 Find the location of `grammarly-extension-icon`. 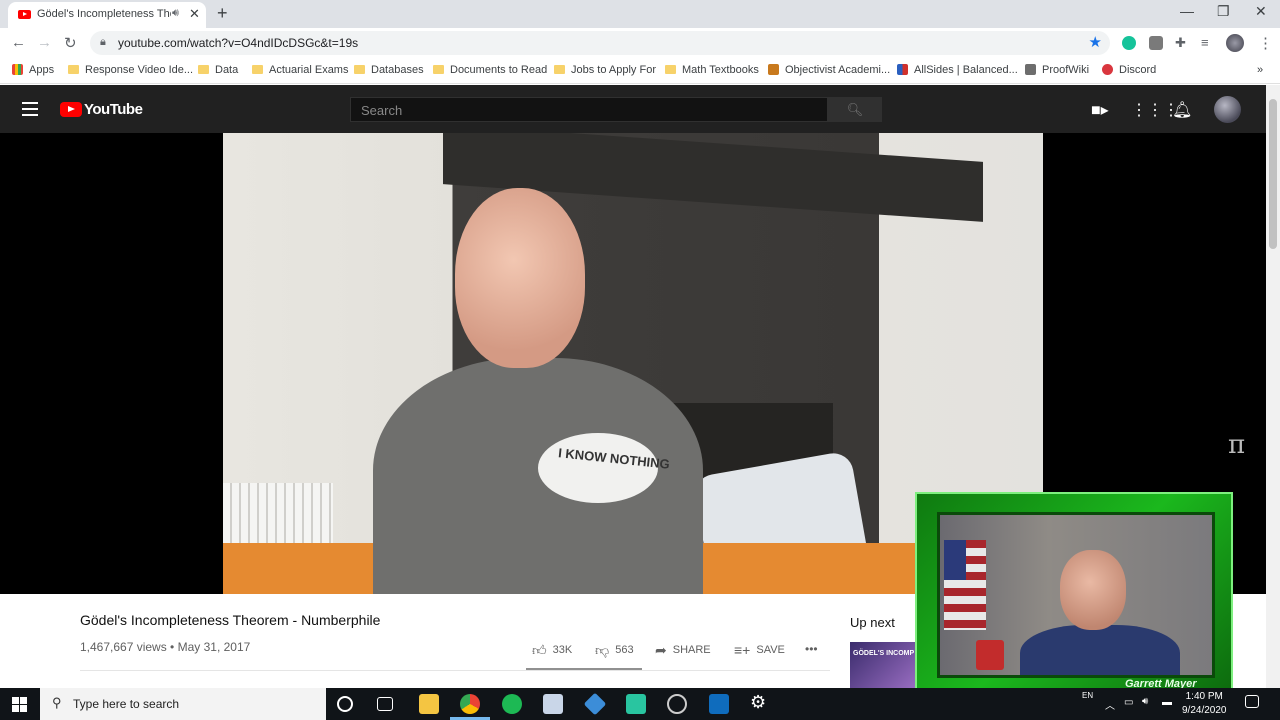

grammarly-extension-icon is located at coordinates (1129, 43).